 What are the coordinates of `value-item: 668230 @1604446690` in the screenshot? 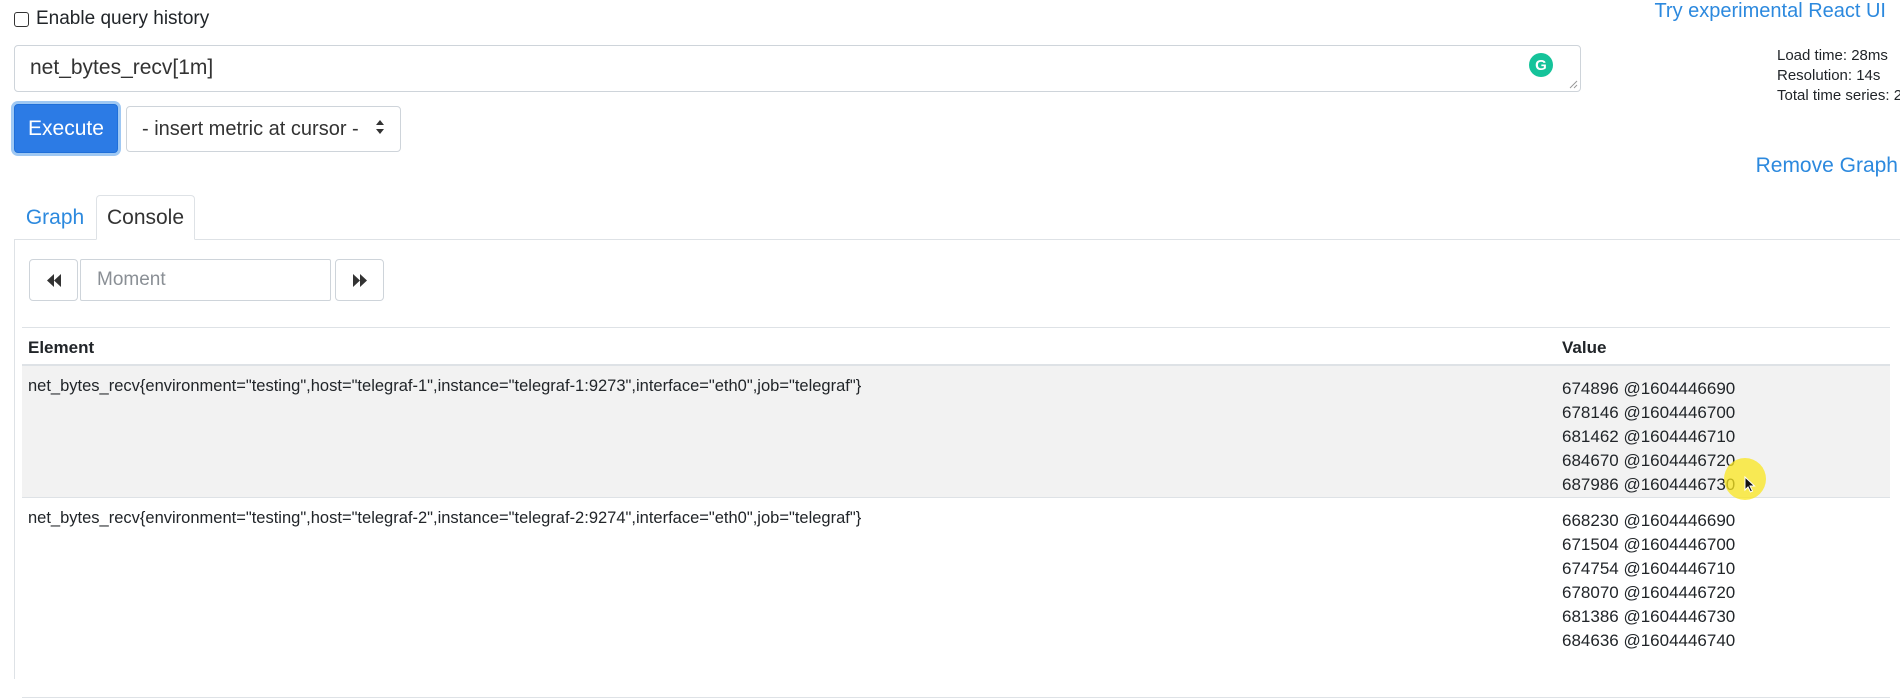 It's located at (1649, 520).